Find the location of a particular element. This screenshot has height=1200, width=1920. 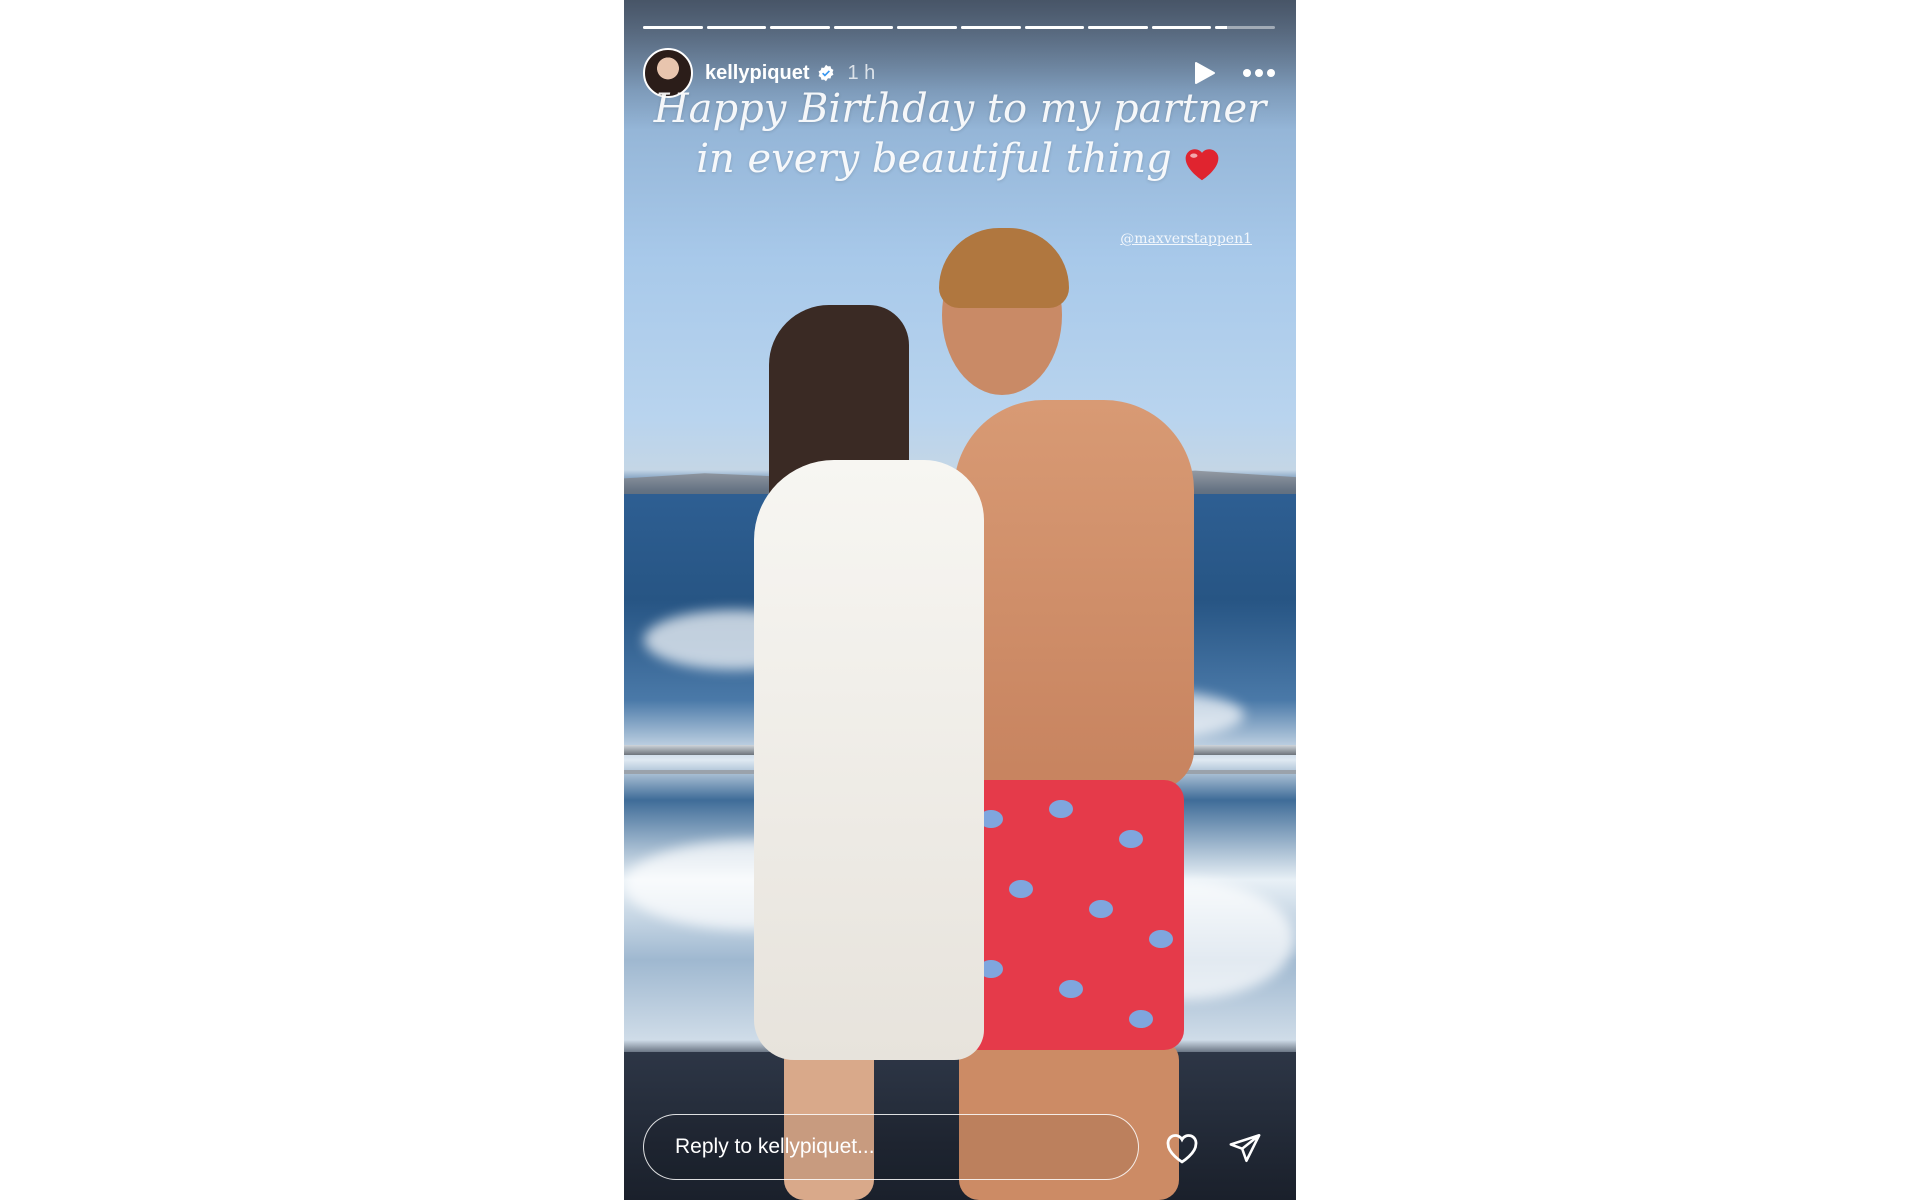

share-button is located at coordinates (1245, 1148).